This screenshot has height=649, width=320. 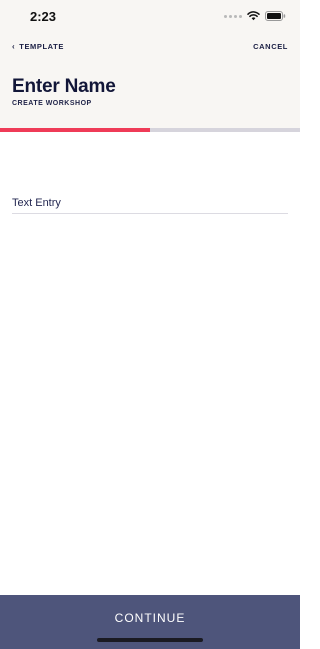 What do you see at coordinates (64, 86) in the screenshot?
I see `page-title: Enter Name` at bounding box center [64, 86].